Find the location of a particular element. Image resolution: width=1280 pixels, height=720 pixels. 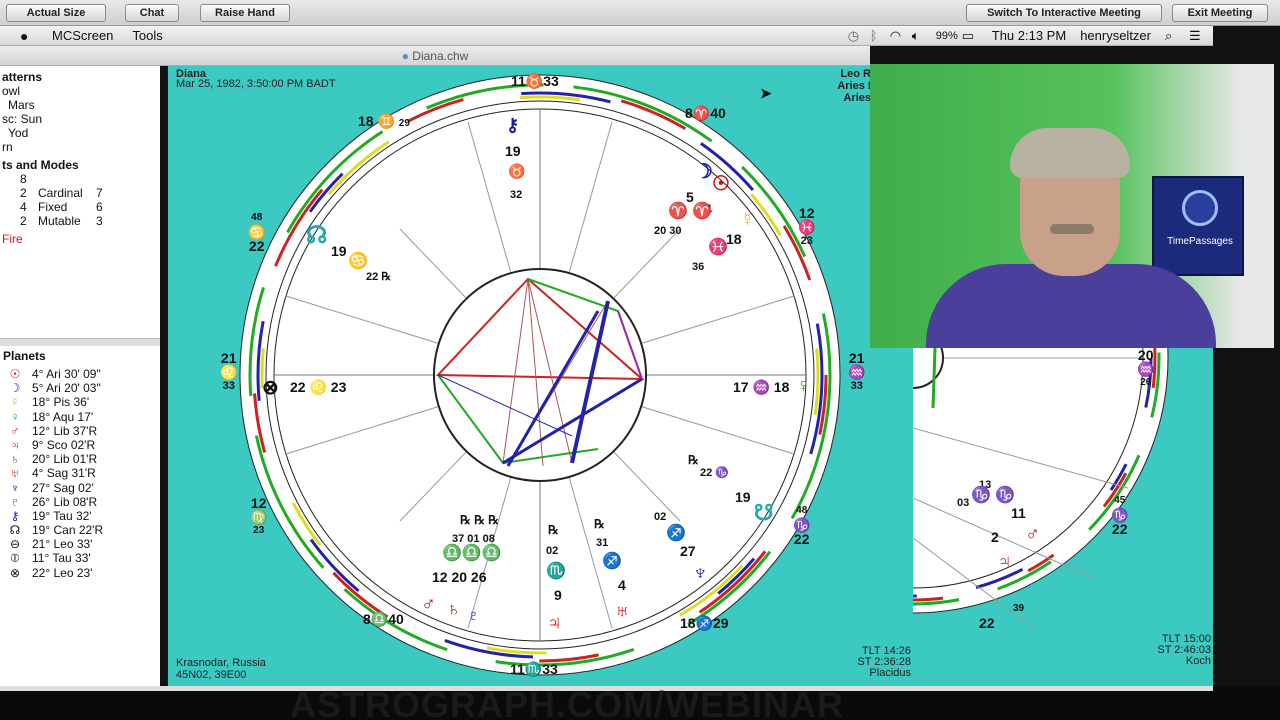

sun-icon: ☉ is located at coordinates (721, 184).